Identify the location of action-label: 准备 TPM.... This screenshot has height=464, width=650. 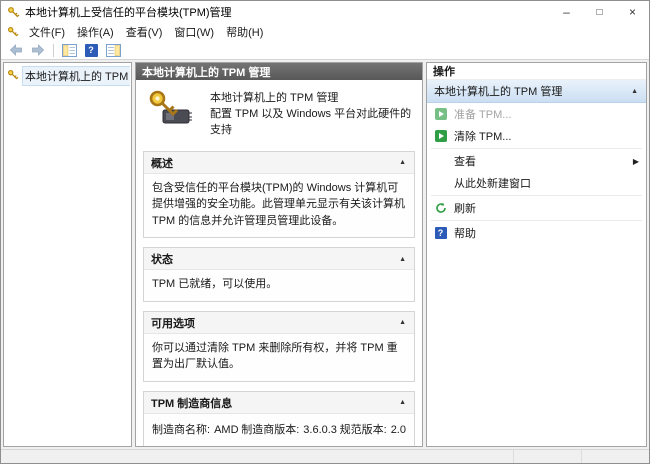
(483, 115).